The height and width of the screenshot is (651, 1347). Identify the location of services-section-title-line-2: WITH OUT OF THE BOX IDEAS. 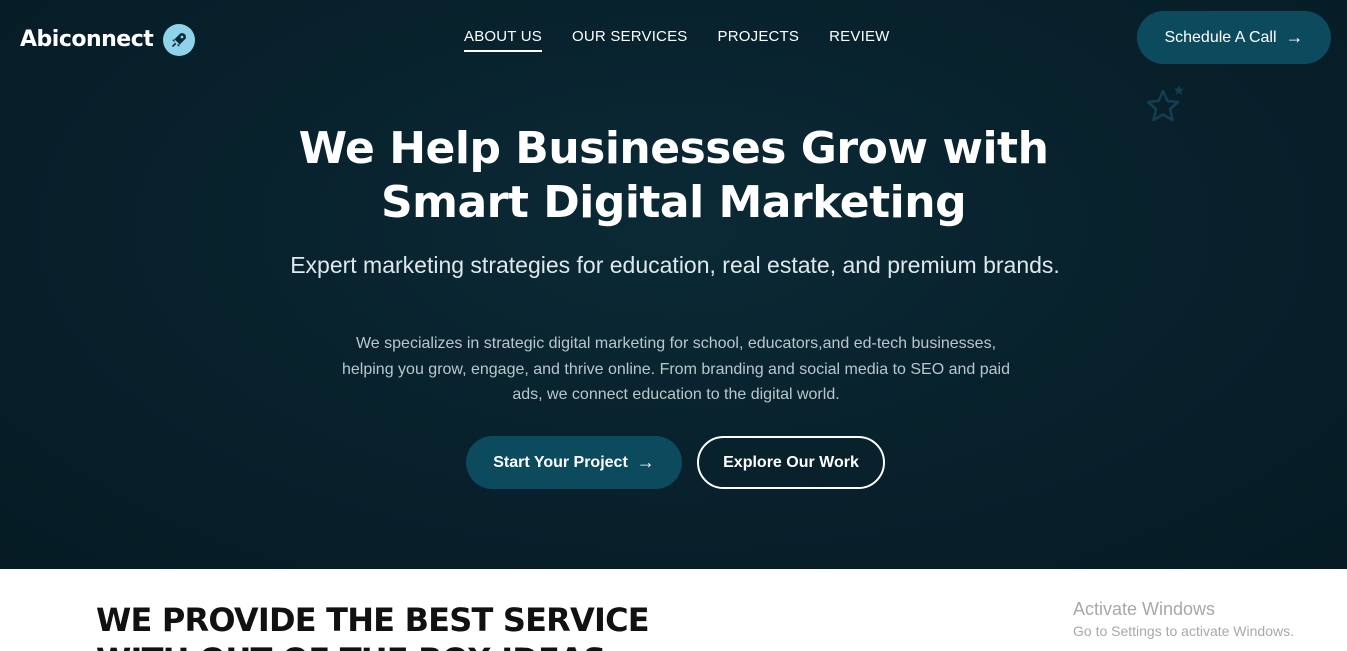
(351, 645).